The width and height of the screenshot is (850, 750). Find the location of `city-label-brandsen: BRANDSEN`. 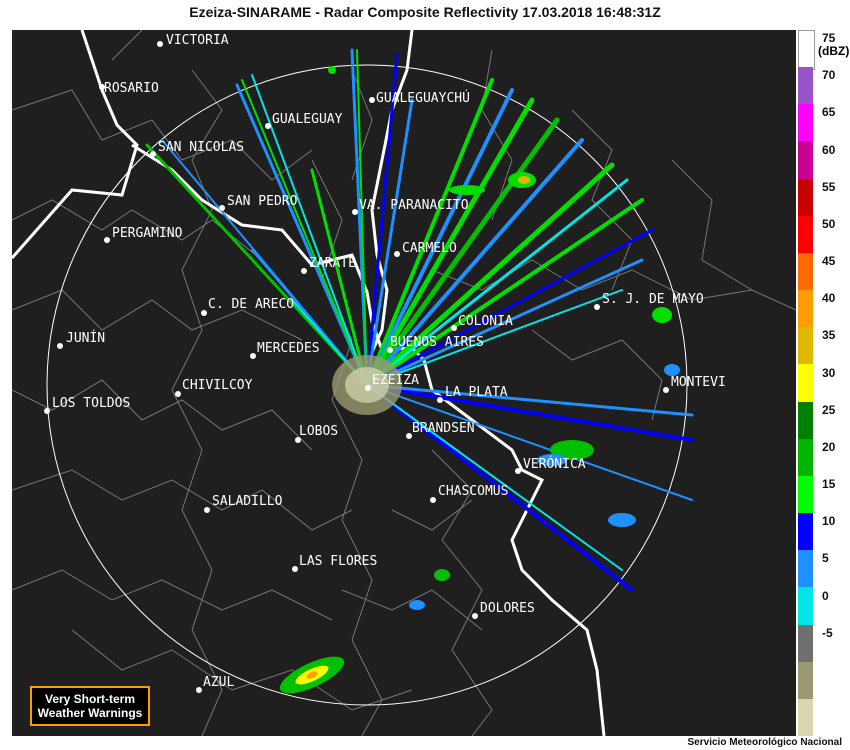

city-label-brandsen: BRANDSEN is located at coordinates (443, 428).